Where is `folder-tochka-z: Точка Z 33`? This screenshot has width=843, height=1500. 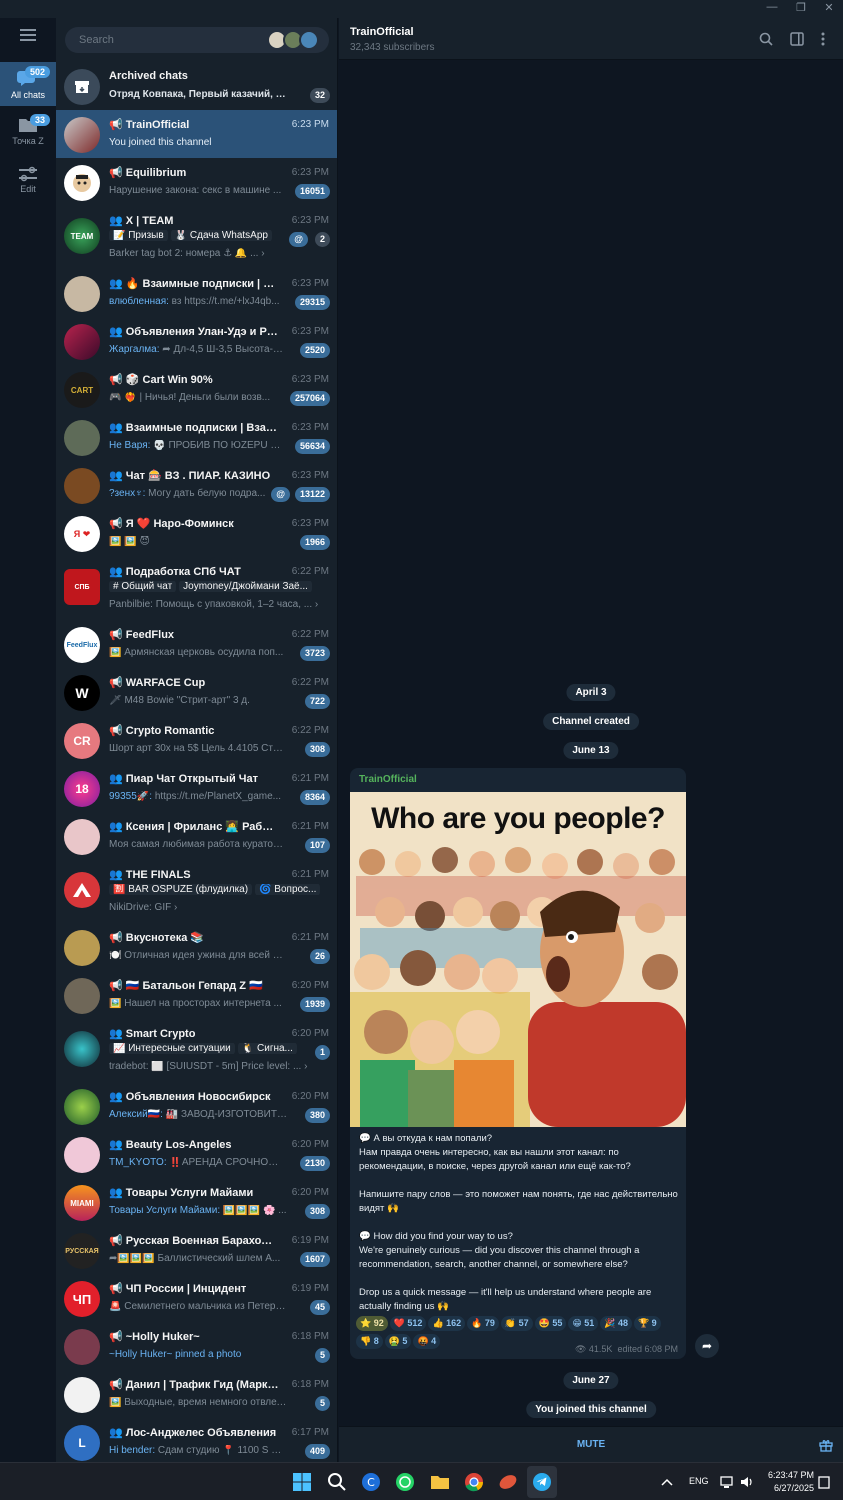
folder-tochka-z: Точка Z 33 is located at coordinates (28, 132).